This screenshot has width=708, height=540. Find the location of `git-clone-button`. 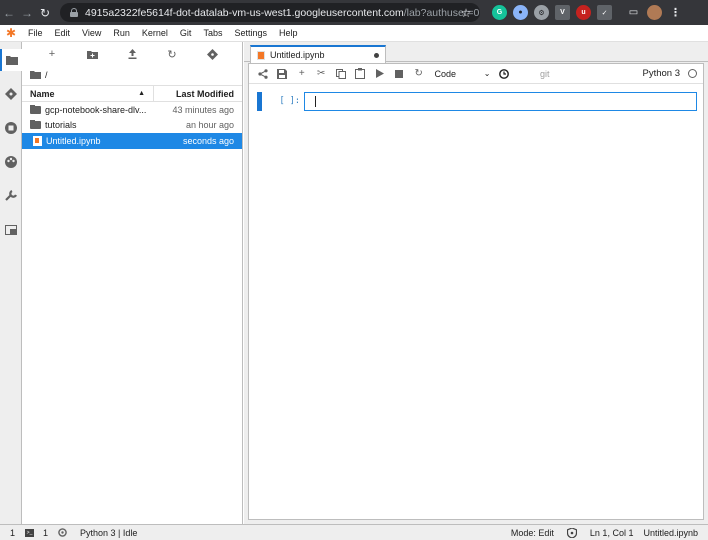

git-clone-button is located at coordinates (212, 54).